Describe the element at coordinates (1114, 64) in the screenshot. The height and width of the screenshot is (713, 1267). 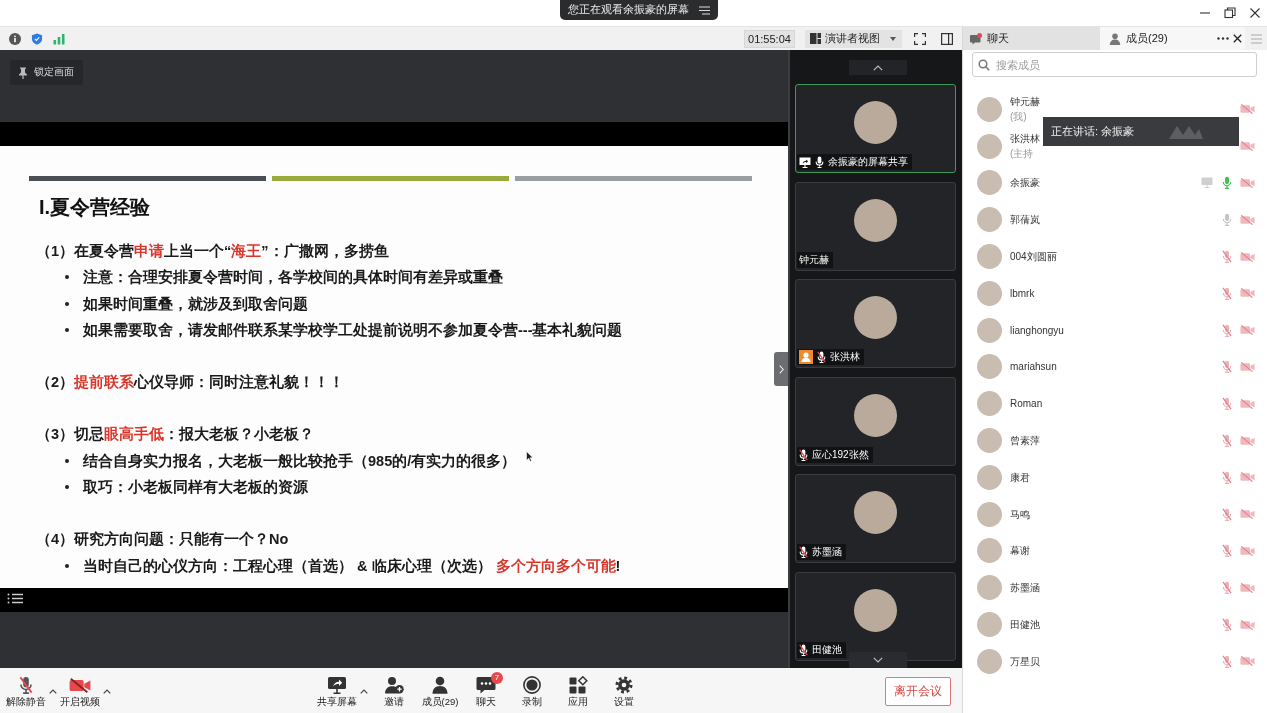
I see `search-field: 搜索成员` at that location.